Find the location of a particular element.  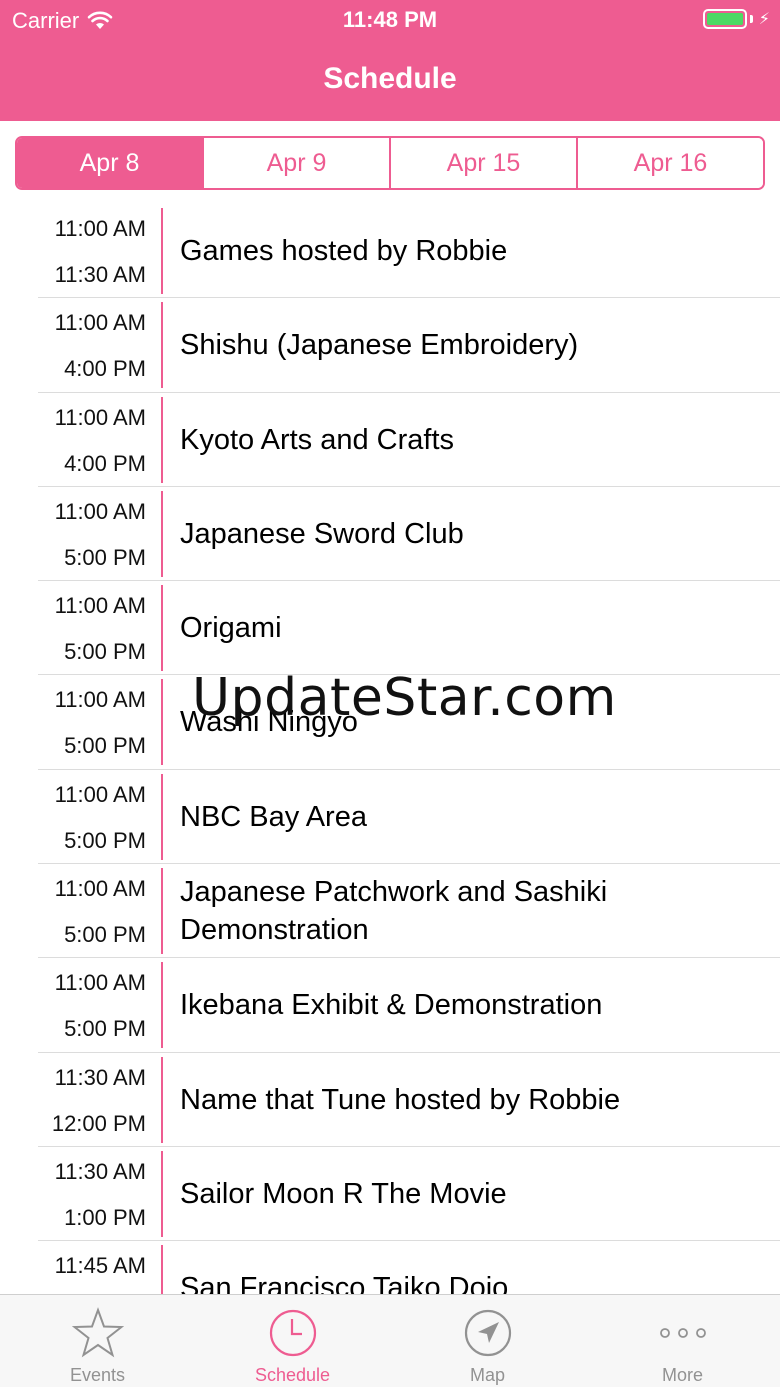

date-segment: Apr 9 is located at coordinates (295, 163).